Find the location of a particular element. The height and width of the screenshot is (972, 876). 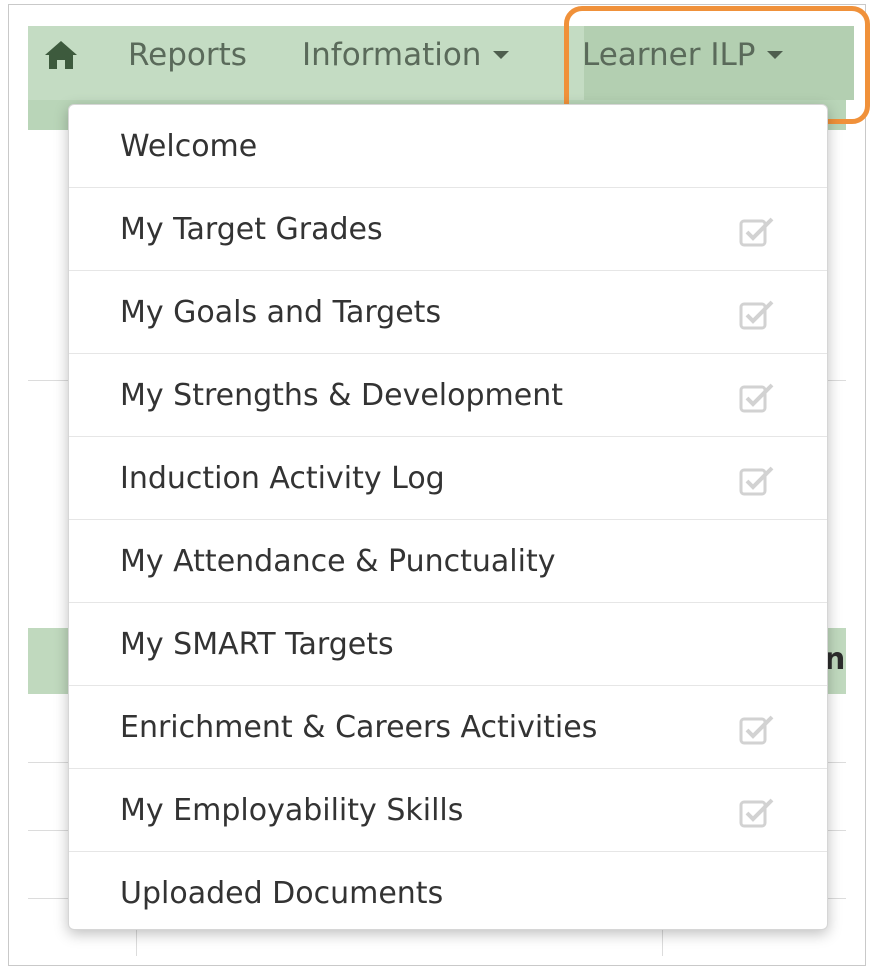

menu-item-my-goals-and-targets: My Goals and Targets is located at coordinates (448, 312).